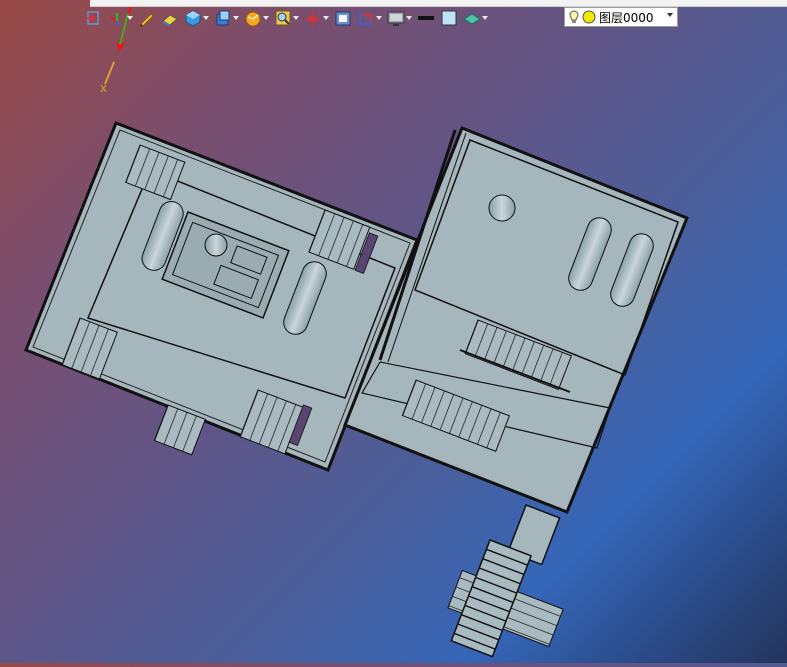 The height and width of the screenshot is (667, 787). I want to click on toolbar-button-render-sphere, so click(256, 18).